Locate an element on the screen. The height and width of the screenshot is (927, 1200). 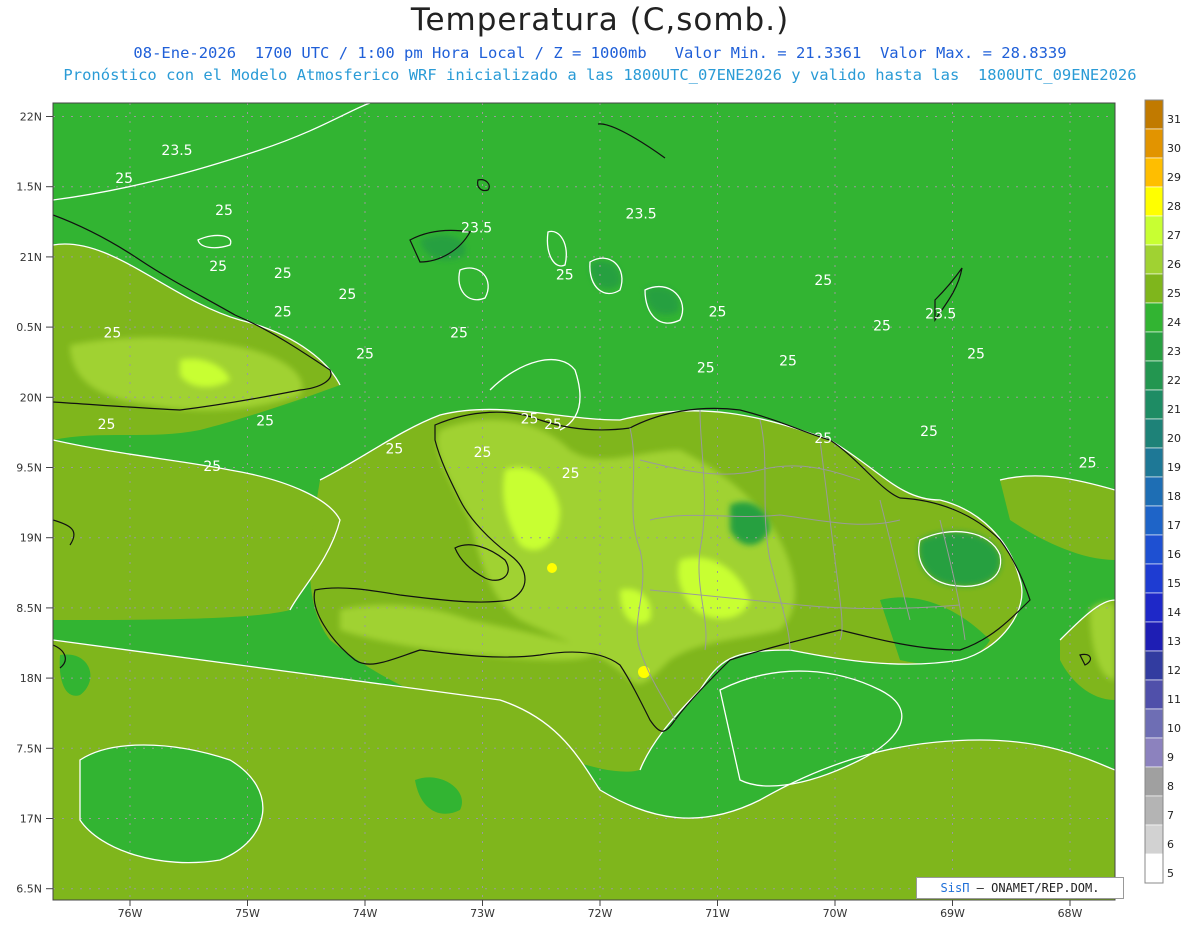
lat-label: 21N is located at coordinates (31, 257).